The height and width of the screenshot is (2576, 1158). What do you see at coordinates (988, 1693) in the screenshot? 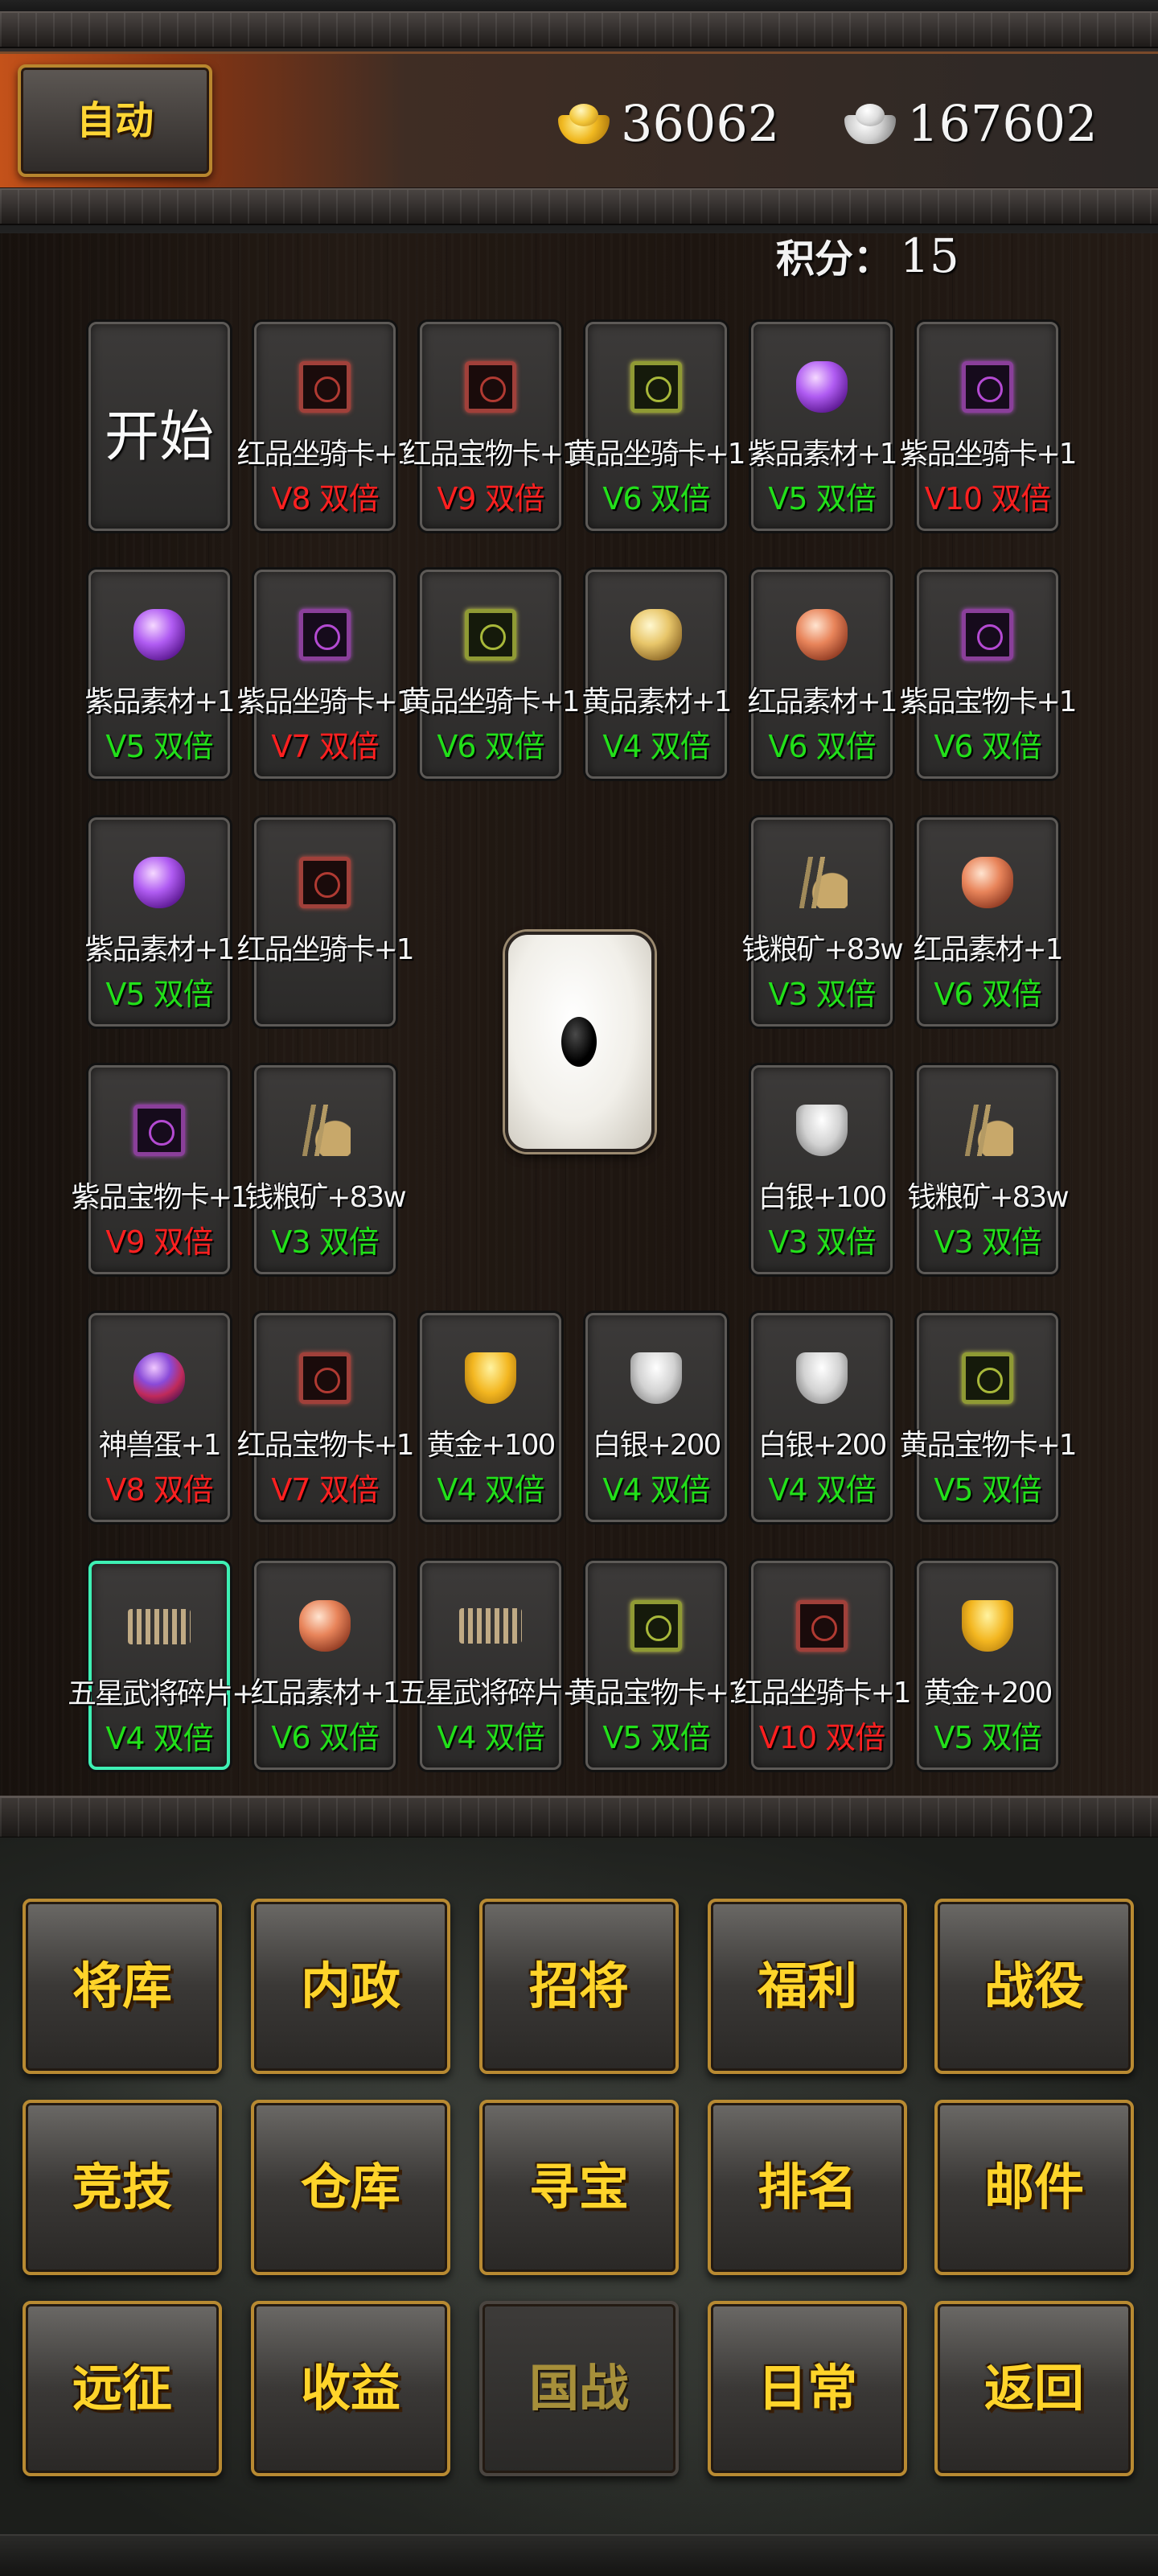
I see `cell-reward-name: 黄金+200` at bounding box center [988, 1693].